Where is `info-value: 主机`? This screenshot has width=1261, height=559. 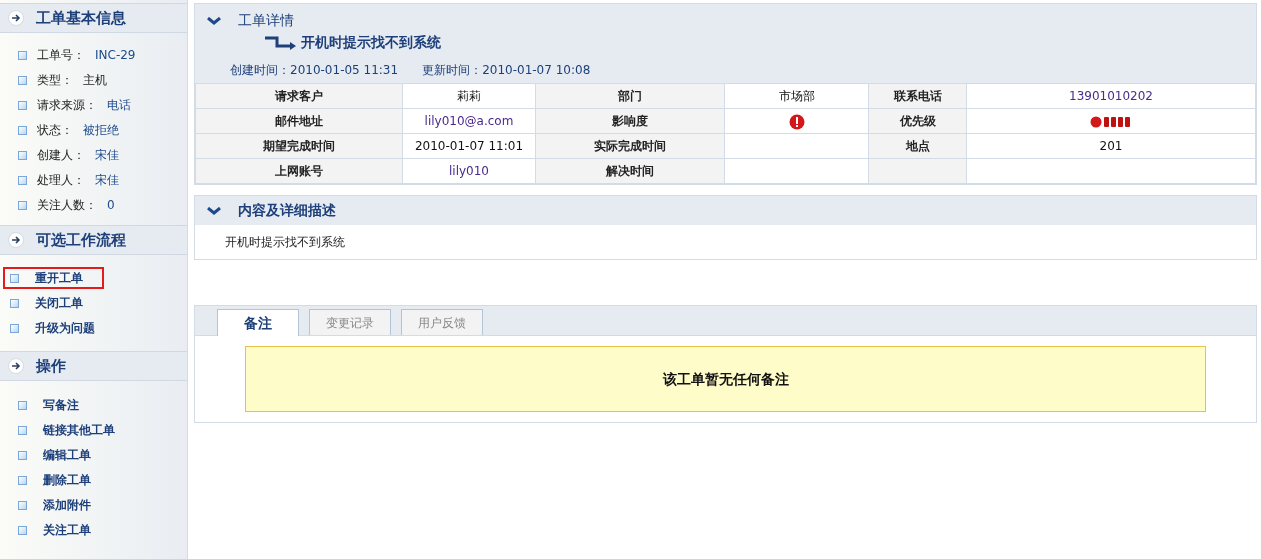
info-value: 主机 is located at coordinates (95, 80).